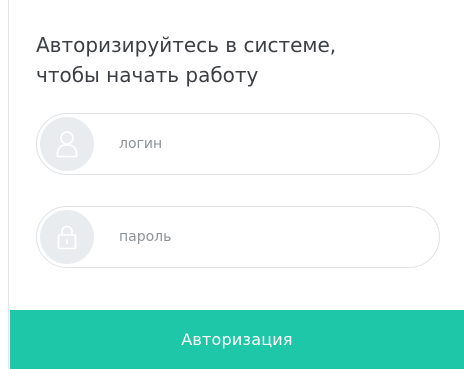 The height and width of the screenshot is (369, 464). Describe the element at coordinates (269, 144) in the screenshot. I see `login-input` at that location.